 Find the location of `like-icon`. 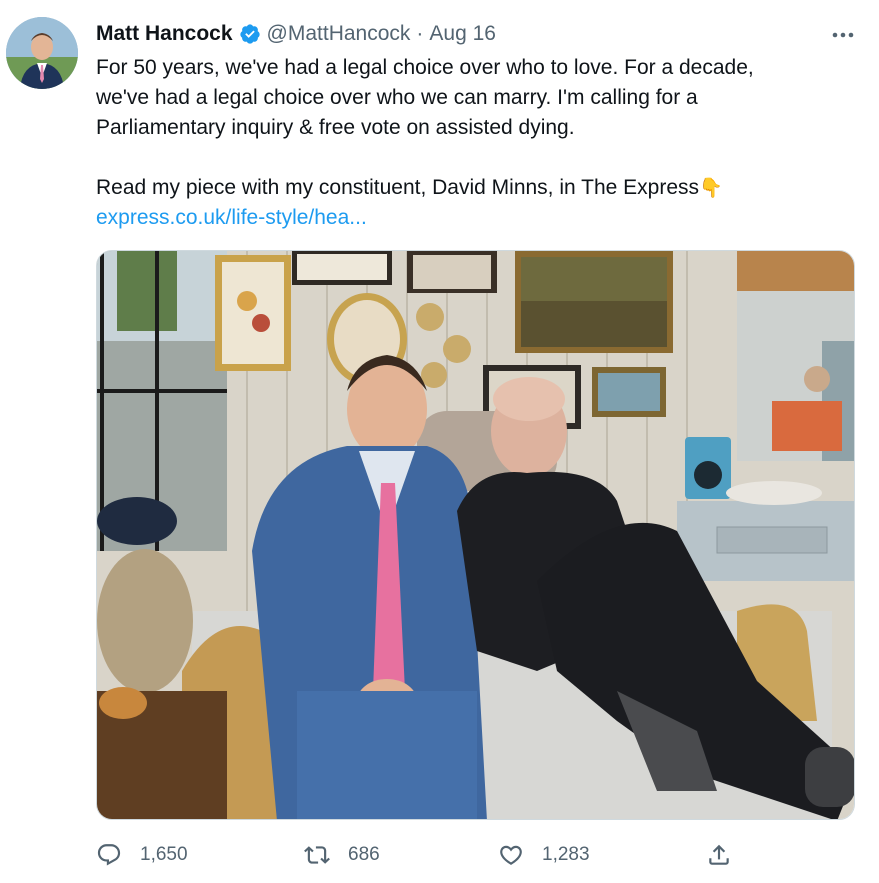

like-icon is located at coordinates (511, 855).